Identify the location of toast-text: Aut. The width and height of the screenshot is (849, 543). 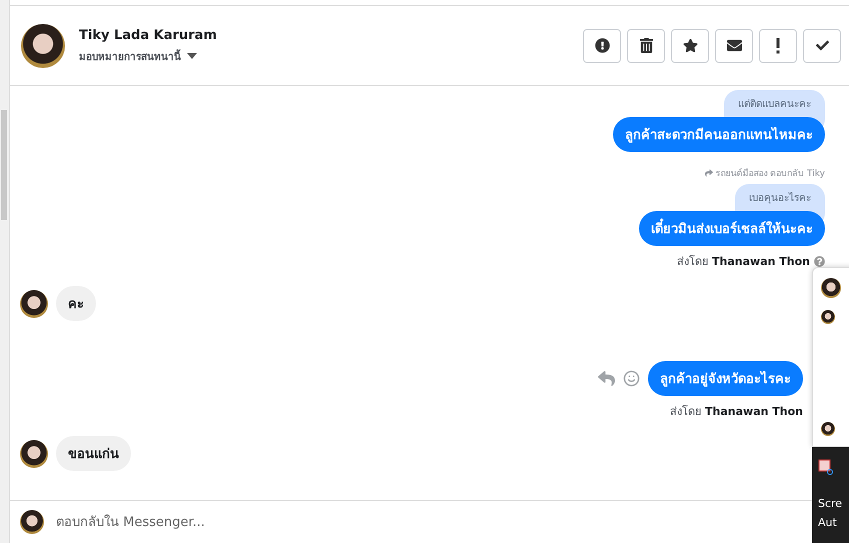
(827, 522).